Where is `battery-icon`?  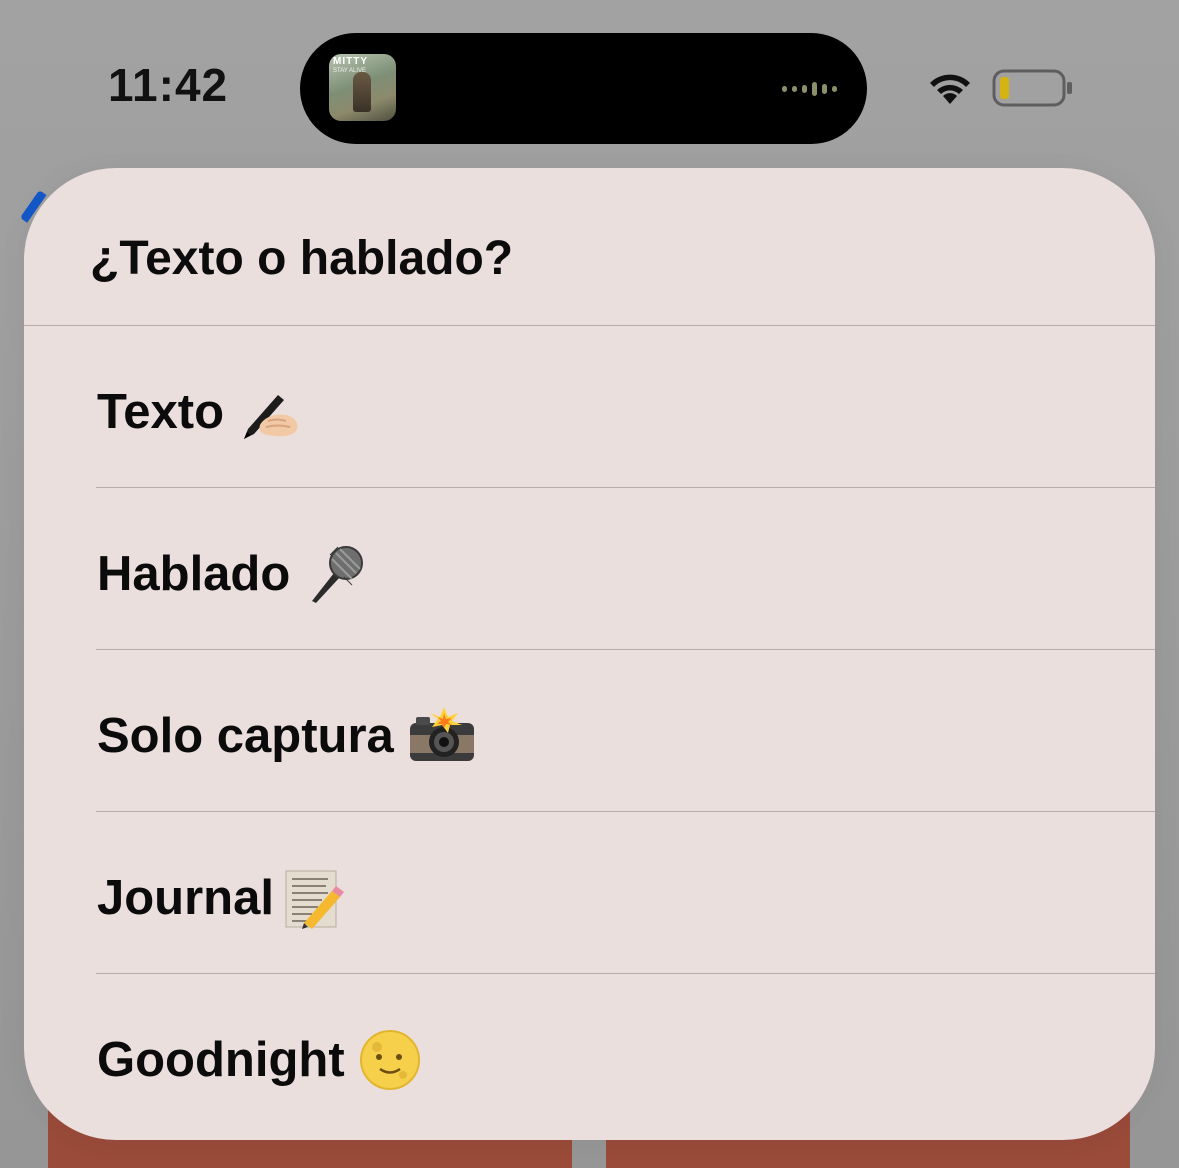 battery-icon is located at coordinates (1033, 91).